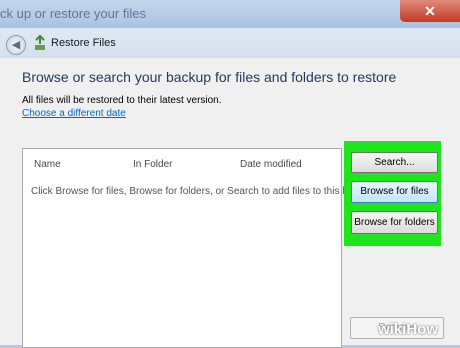 This screenshot has width=460, height=348. I want to click on close-button: ✕, so click(430, 11).